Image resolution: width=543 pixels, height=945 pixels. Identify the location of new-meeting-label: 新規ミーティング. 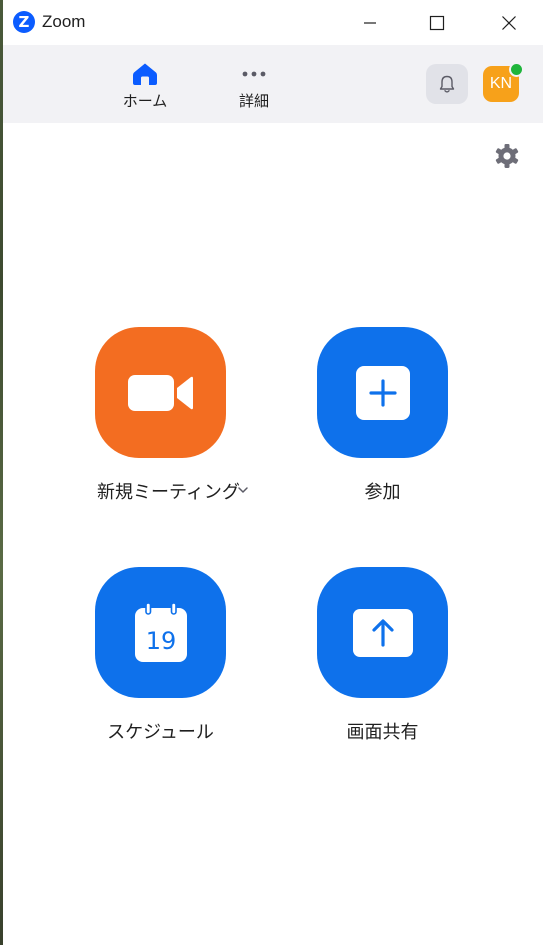
(168, 492).